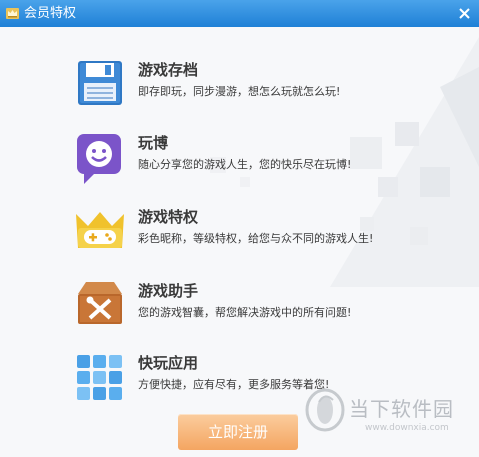 Image resolution: width=479 pixels, height=457 pixels. I want to click on watermark: 当下软件园 www.downxia.com, so click(390, 419).